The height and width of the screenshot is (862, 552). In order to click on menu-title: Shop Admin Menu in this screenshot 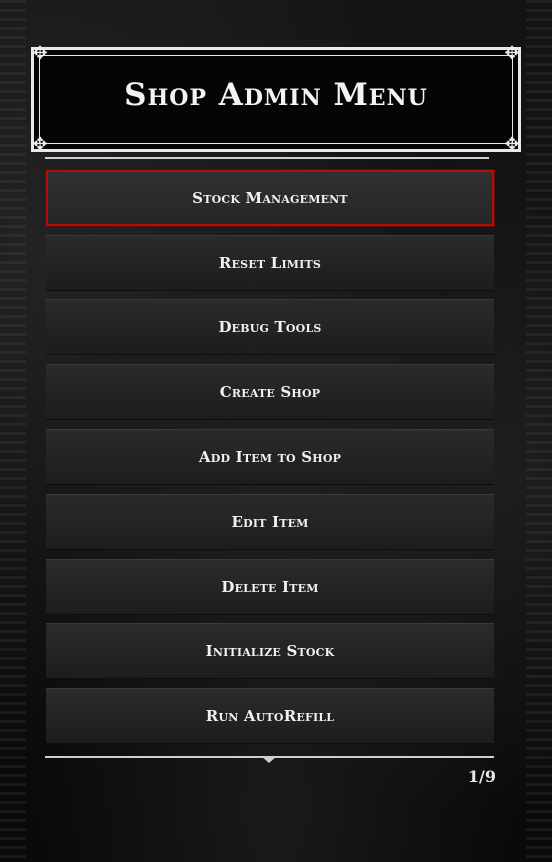, I will do `click(276, 95)`.